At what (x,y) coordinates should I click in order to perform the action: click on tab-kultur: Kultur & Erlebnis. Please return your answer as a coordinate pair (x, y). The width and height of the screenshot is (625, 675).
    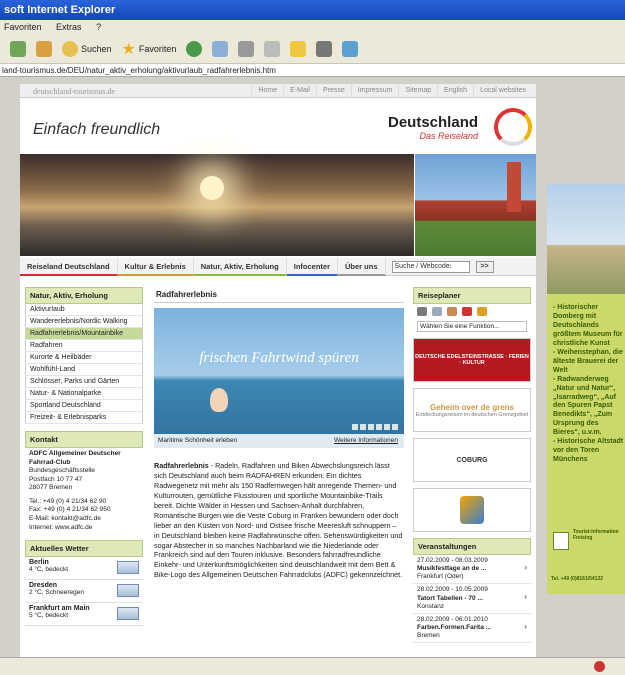
    Looking at the image, I should click on (155, 266).